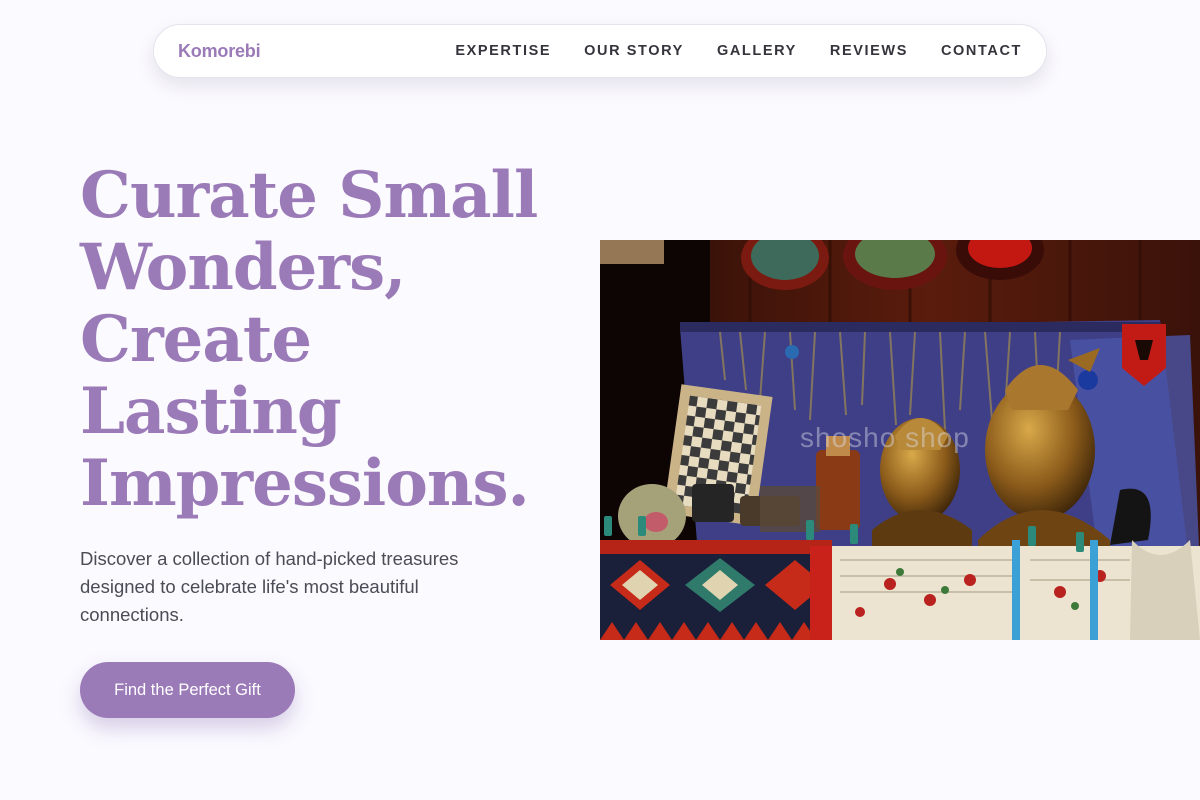 This screenshot has width=1200, height=800. What do you see at coordinates (243, 267) in the screenshot?
I see `hero-title-line: Wonders,` at bounding box center [243, 267].